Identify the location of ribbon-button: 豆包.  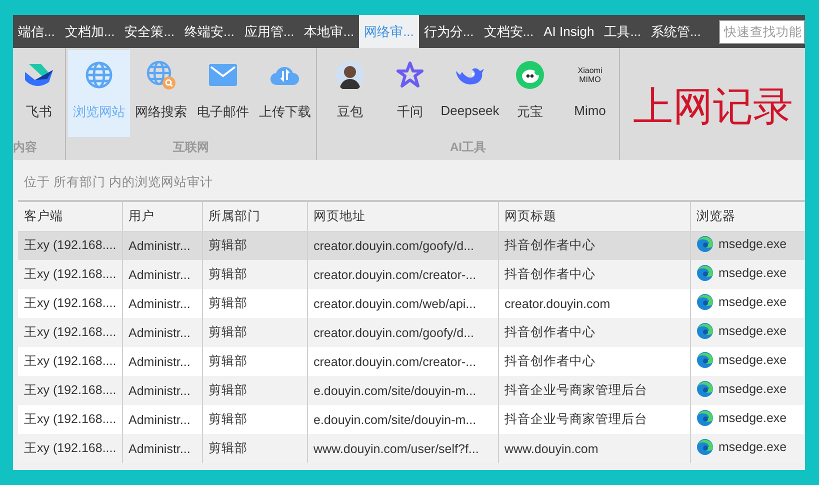
(350, 93).